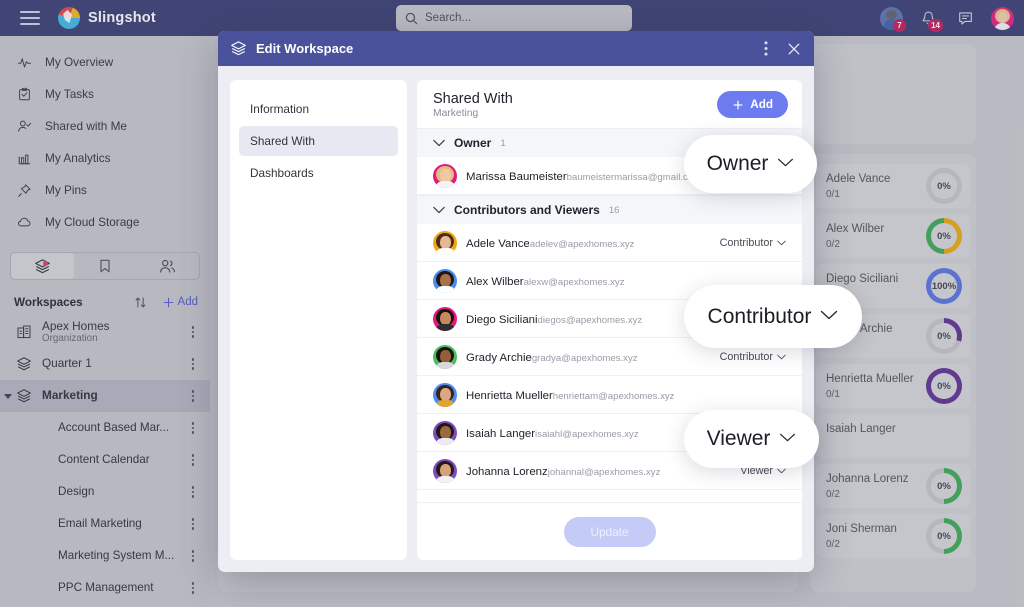 The image size is (1024, 607). Describe the element at coordinates (587, 434) in the screenshot. I see `member-email: isaiahl@apexhomes.xyz` at that location.